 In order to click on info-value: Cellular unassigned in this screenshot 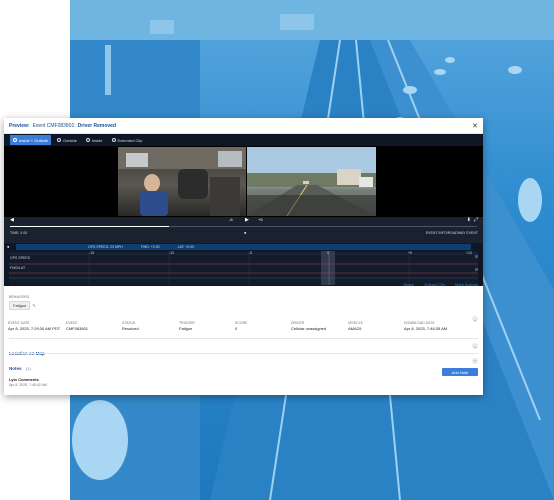, I will do `click(309, 328)`.